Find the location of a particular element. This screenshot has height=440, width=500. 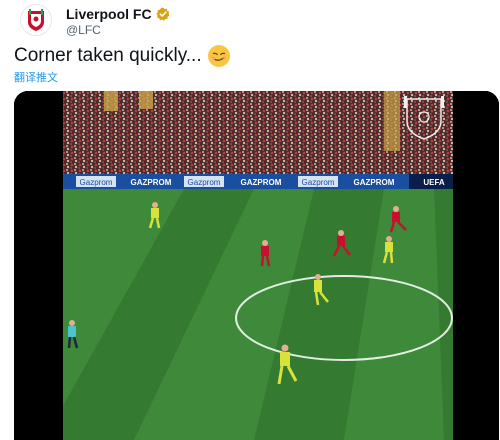

name-row: Liverpool FC is located at coordinates (118, 14).